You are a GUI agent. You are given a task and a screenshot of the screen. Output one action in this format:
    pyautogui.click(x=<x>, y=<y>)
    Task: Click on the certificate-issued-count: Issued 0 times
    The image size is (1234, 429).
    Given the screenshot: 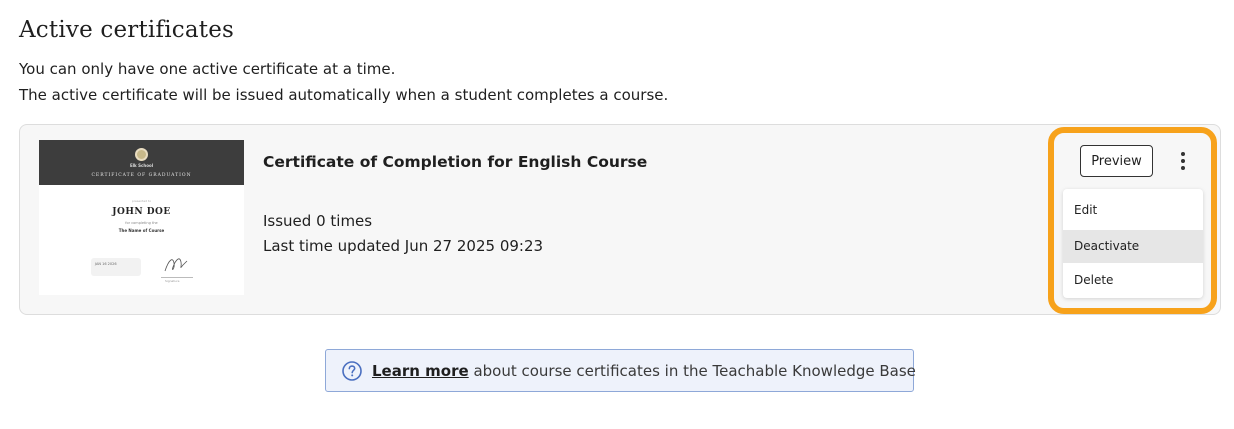 What is the action you would take?
    pyautogui.click(x=318, y=221)
    